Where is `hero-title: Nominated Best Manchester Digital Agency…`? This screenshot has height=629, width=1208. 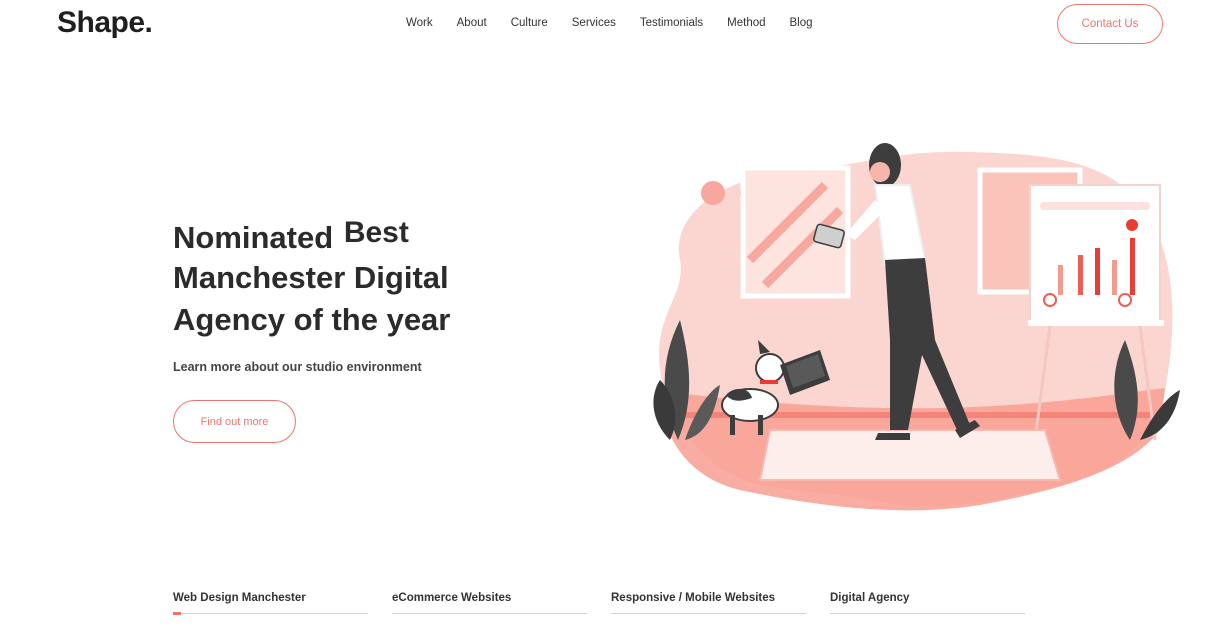 hero-title: Nominated Best Manchester Digital Agency… is located at coordinates (338, 277).